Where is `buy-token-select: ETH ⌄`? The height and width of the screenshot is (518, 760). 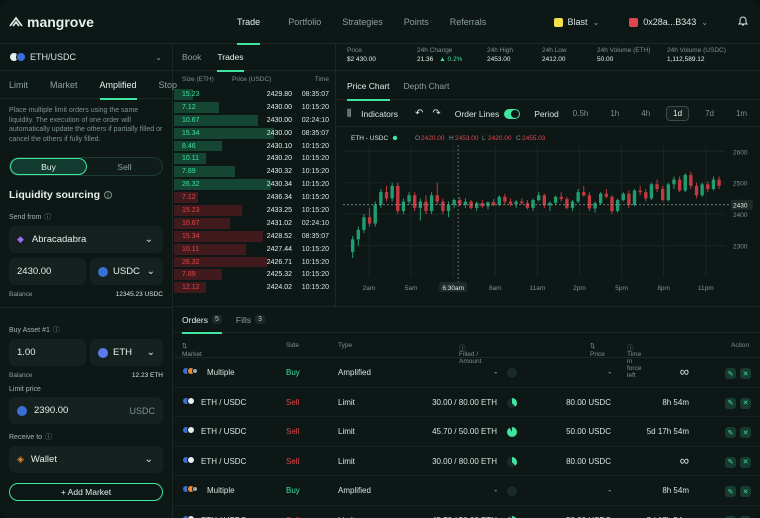 buy-token-select: ETH ⌄ is located at coordinates (126, 352).